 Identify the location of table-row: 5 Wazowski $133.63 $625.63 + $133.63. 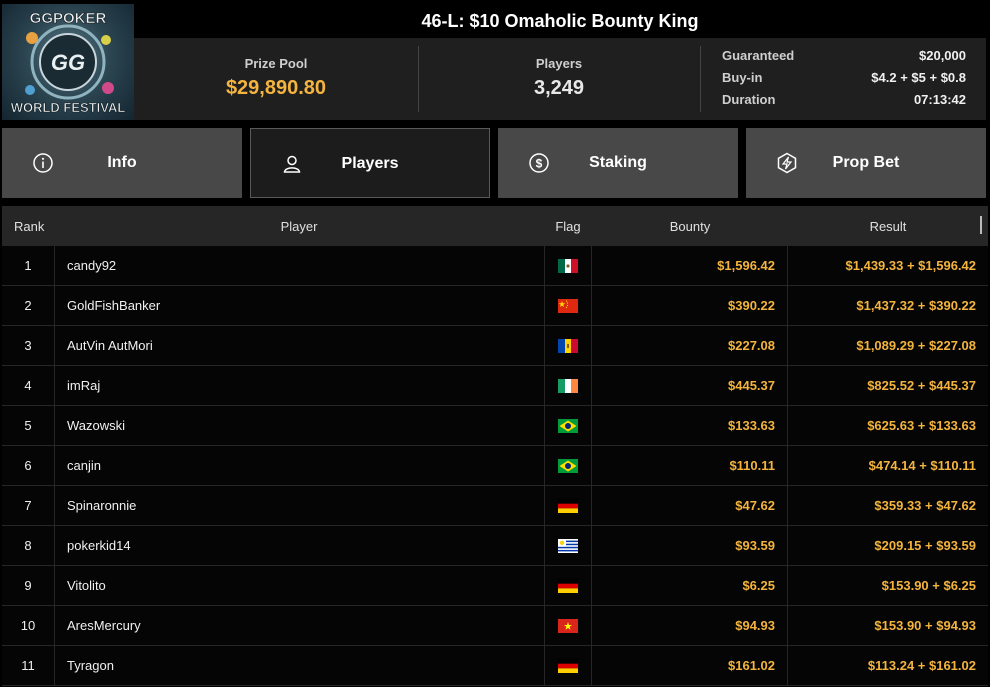
(495, 426).